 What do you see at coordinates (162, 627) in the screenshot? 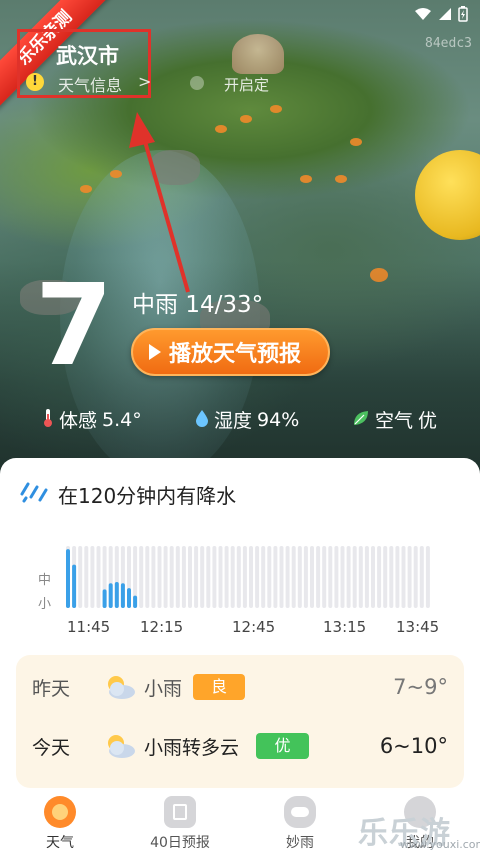
I see `chart-x-label: 12:15` at bounding box center [162, 627].